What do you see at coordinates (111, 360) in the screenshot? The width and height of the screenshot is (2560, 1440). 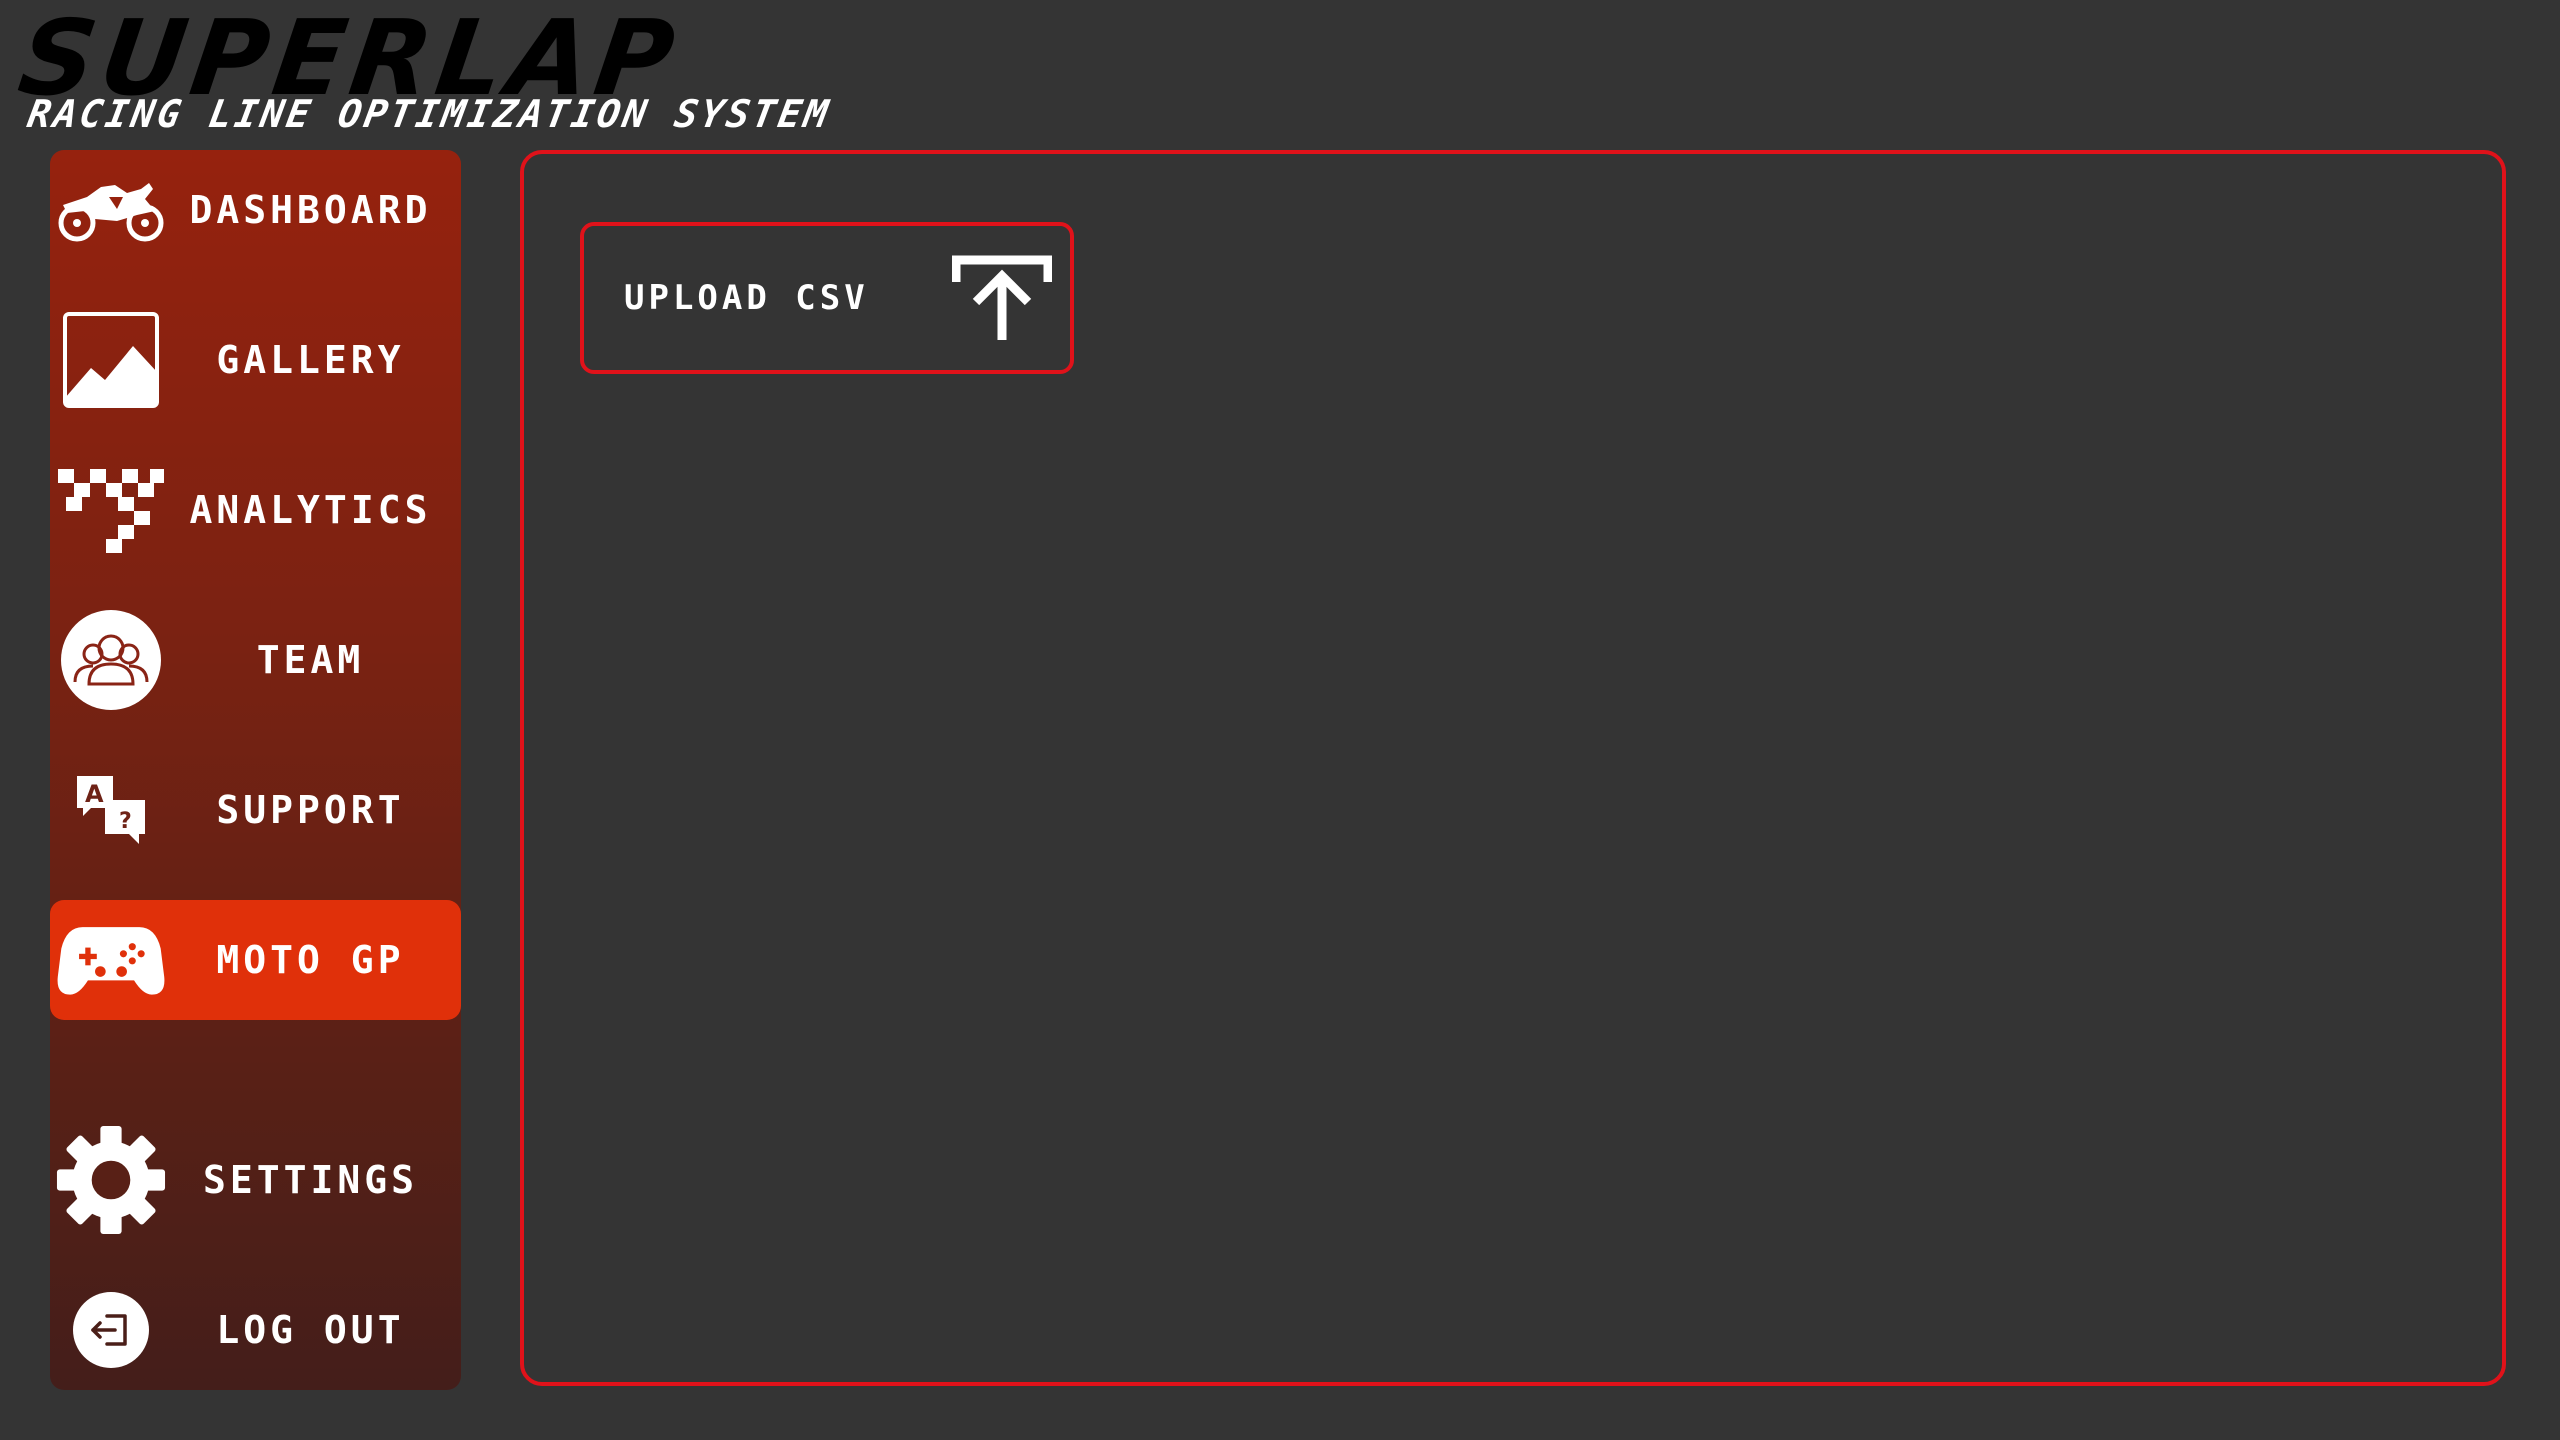 I see `image-icon` at bounding box center [111, 360].